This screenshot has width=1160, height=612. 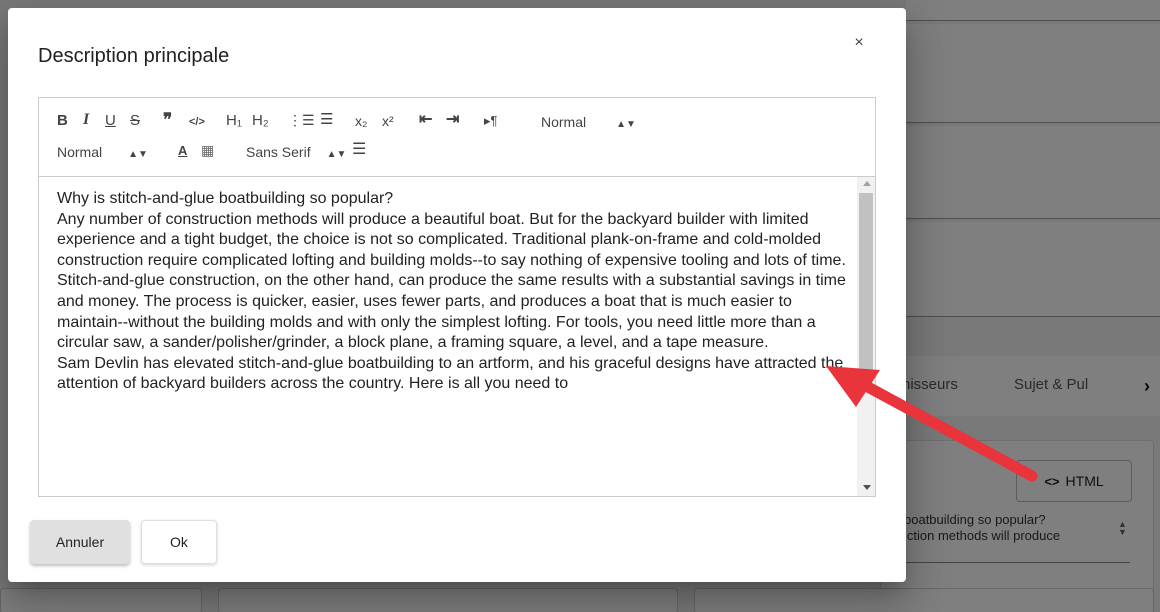 I want to click on header-select: Normal ▲▼, so click(x=588, y=123).